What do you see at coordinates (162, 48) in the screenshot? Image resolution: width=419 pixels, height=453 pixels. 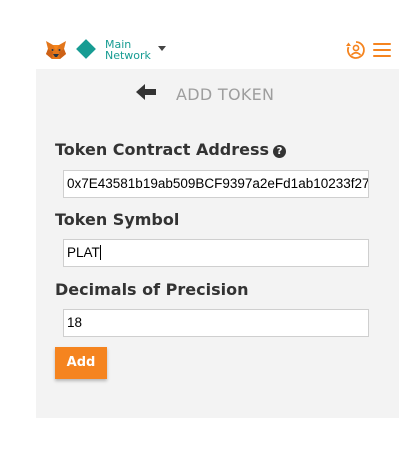 I see `chevron-down-icon` at bounding box center [162, 48].